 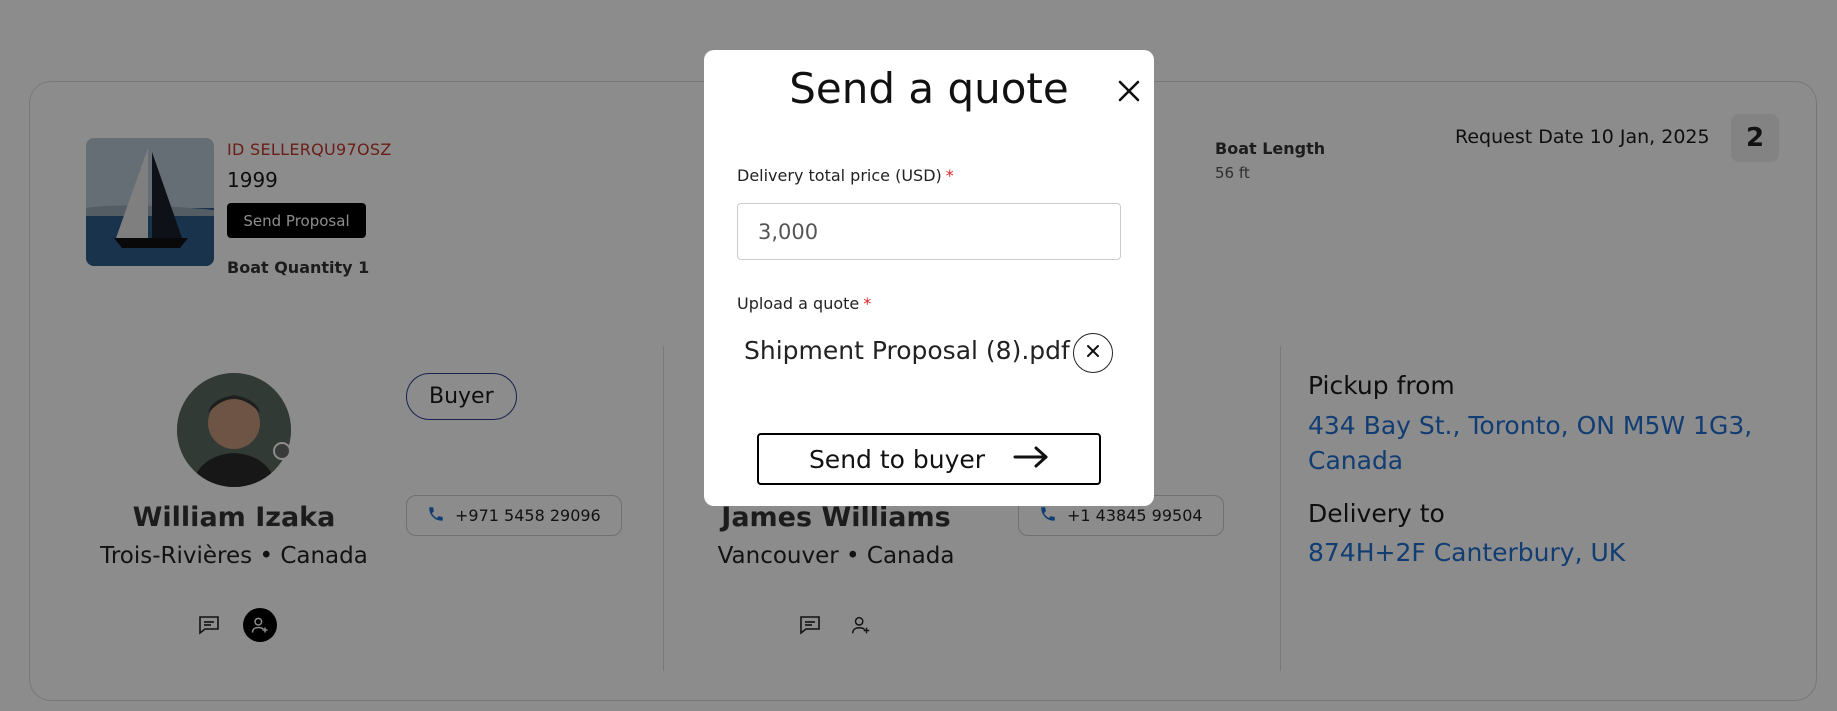 I want to click on upload-label-text: Upload a quote, so click(x=798, y=303).